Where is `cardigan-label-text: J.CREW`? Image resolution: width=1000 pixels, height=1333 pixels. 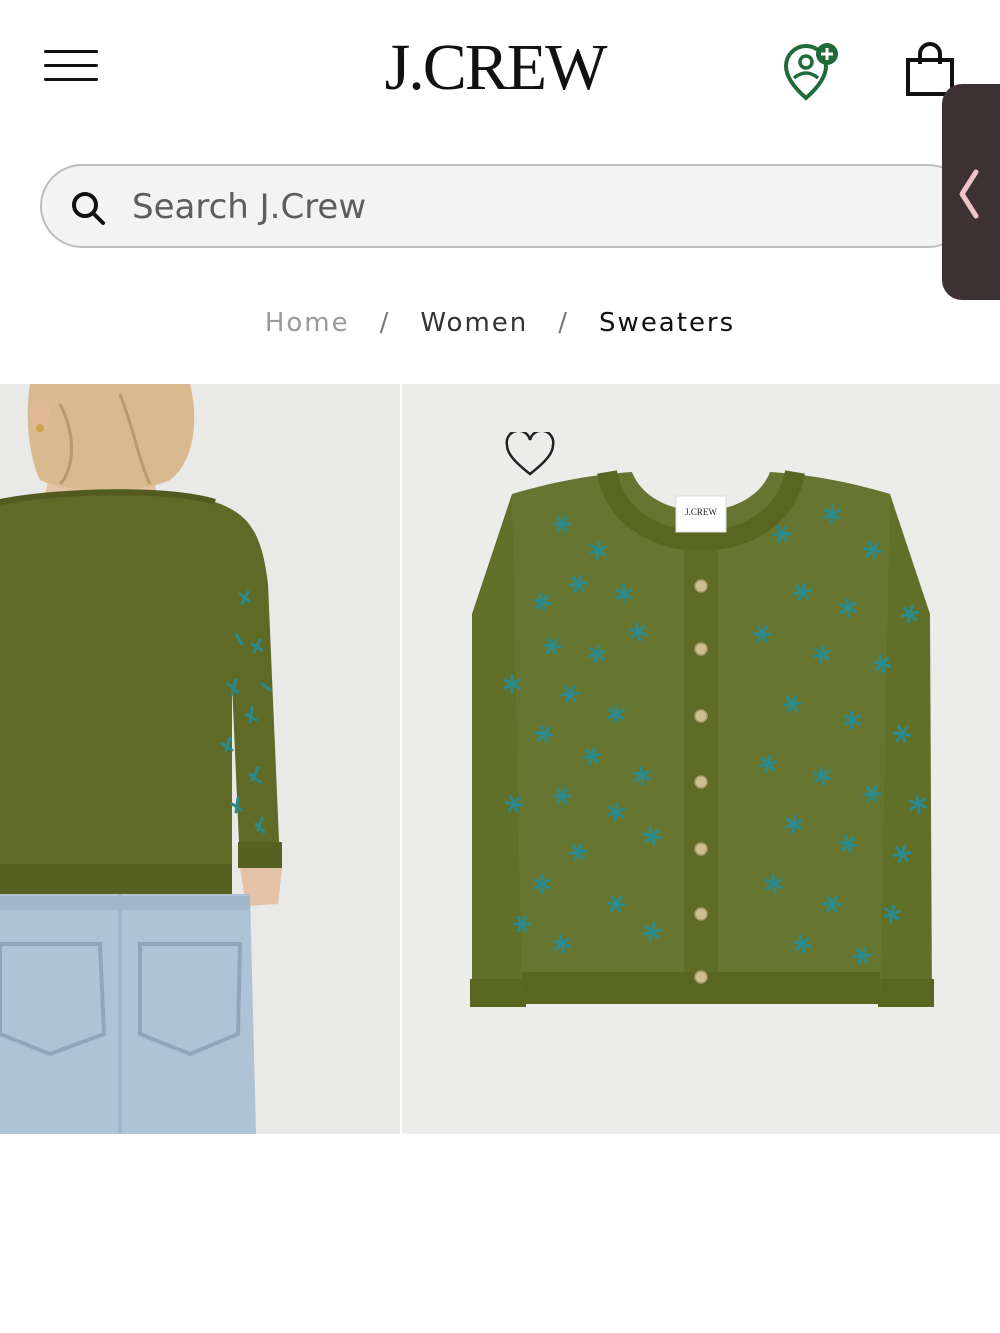
cardigan-label-text: J.CREW is located at coordinates (701, 512).